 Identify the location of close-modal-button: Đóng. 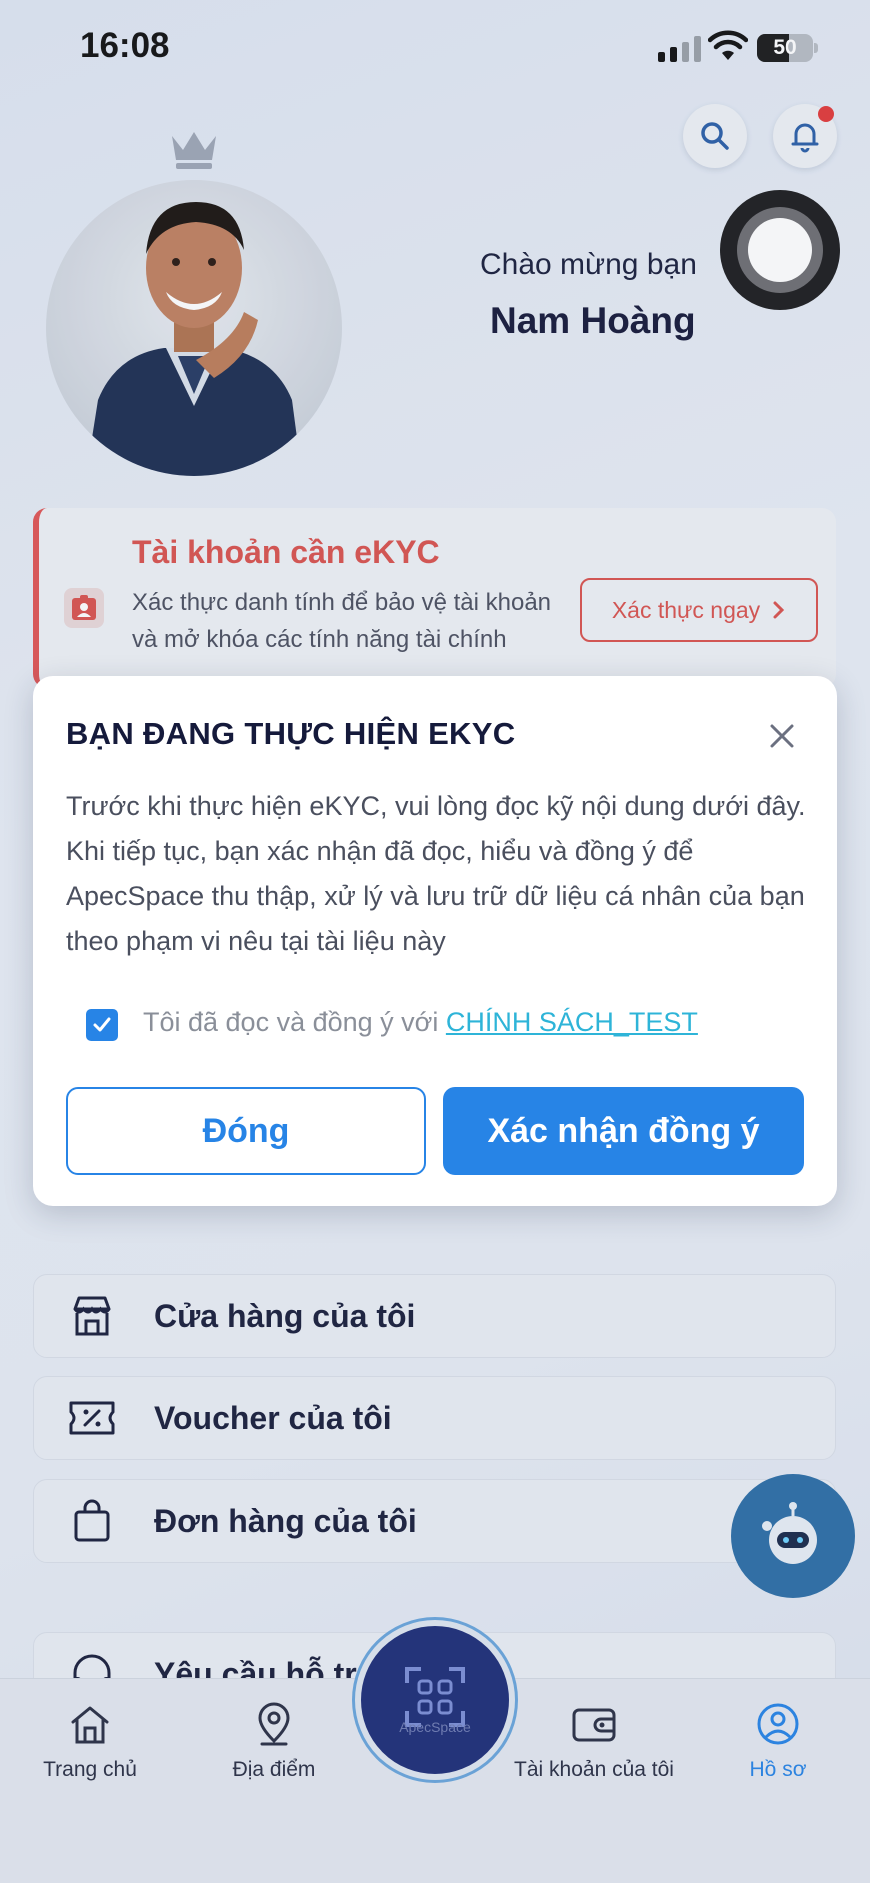
(246, 1131).